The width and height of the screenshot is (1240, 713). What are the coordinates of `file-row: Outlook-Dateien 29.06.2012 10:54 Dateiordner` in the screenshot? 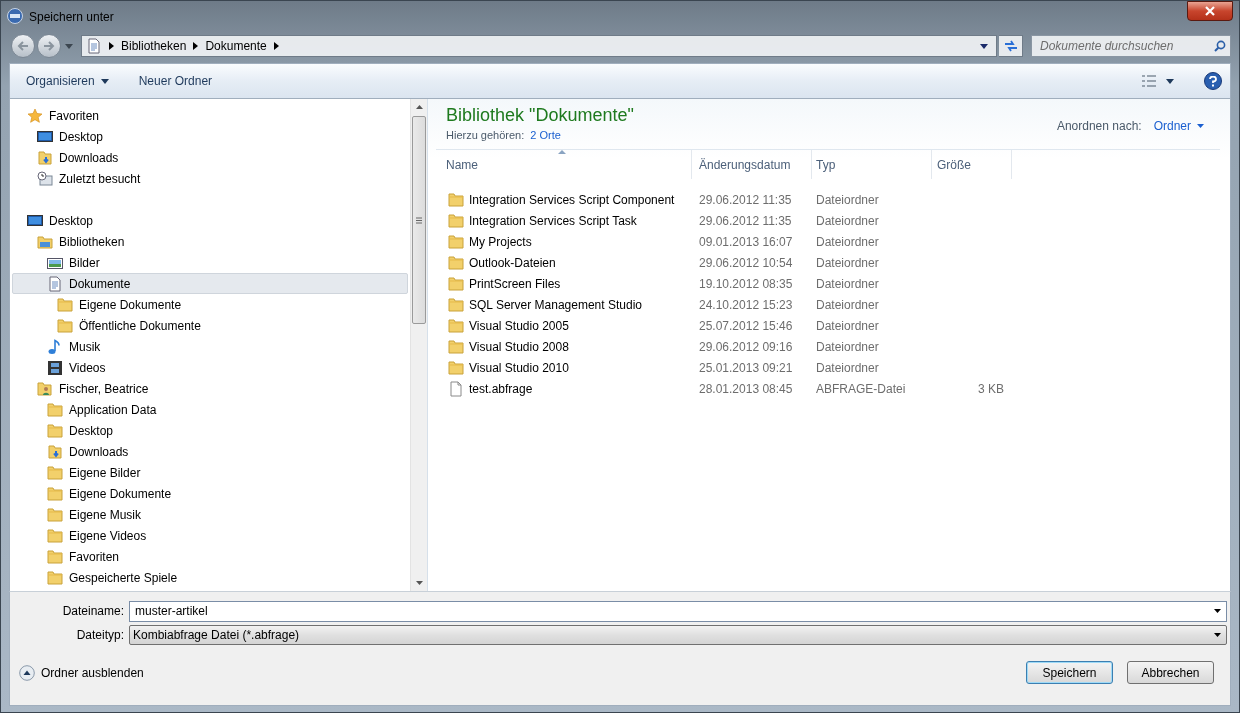 It's located at (829, 262).